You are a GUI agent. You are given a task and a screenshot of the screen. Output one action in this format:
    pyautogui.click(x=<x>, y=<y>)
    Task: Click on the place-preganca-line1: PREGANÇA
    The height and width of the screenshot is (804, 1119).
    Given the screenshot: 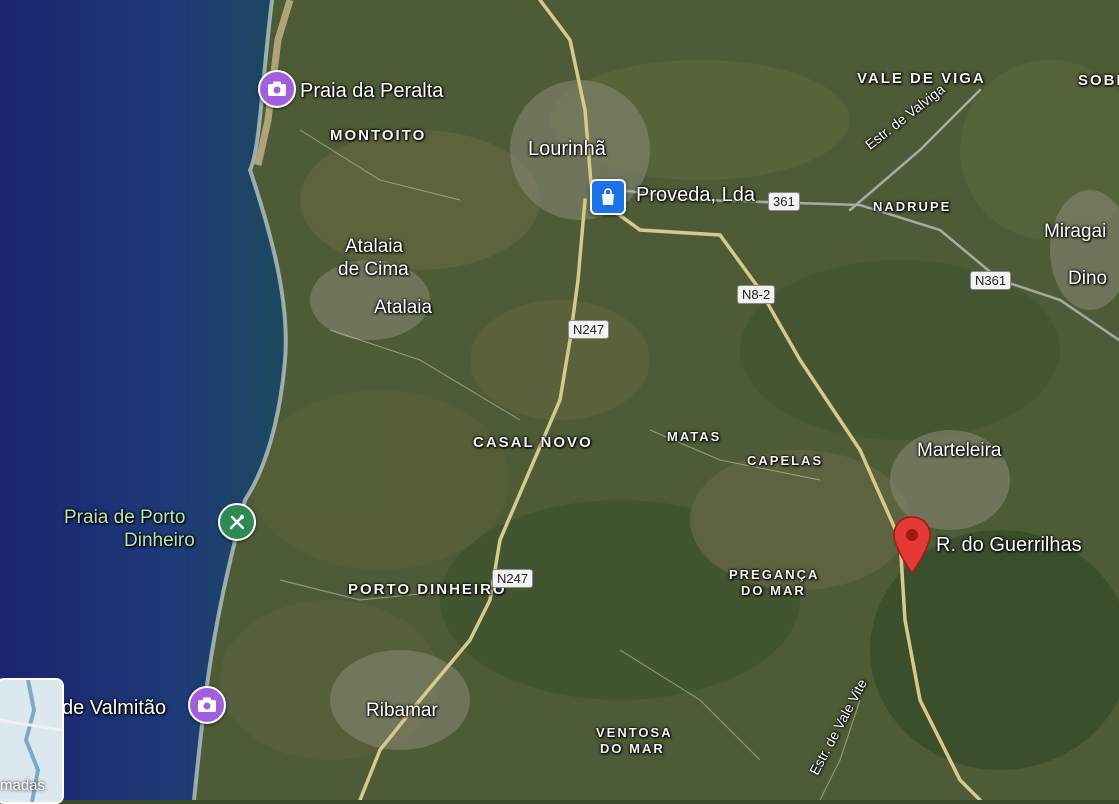 What is the action you would take?
    pyautogui.click(x=774, y=574)
    